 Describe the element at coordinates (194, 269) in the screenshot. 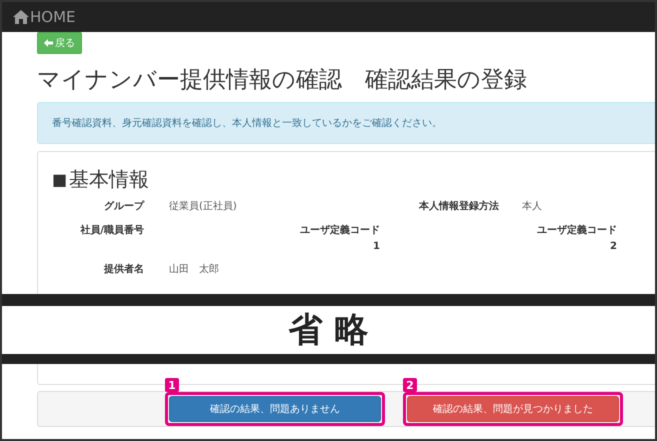

I see `field-value: 山田 太郎` at that location.